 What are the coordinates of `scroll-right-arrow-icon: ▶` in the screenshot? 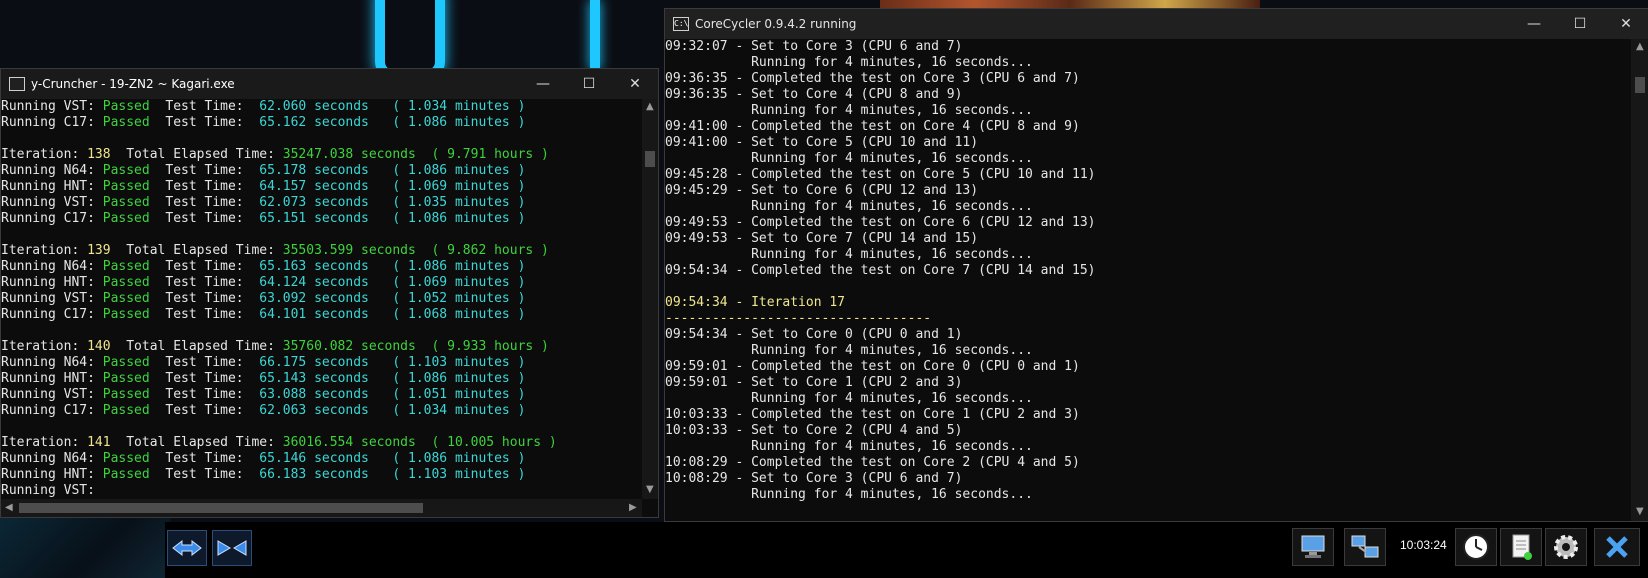 It's located at (633, 508).